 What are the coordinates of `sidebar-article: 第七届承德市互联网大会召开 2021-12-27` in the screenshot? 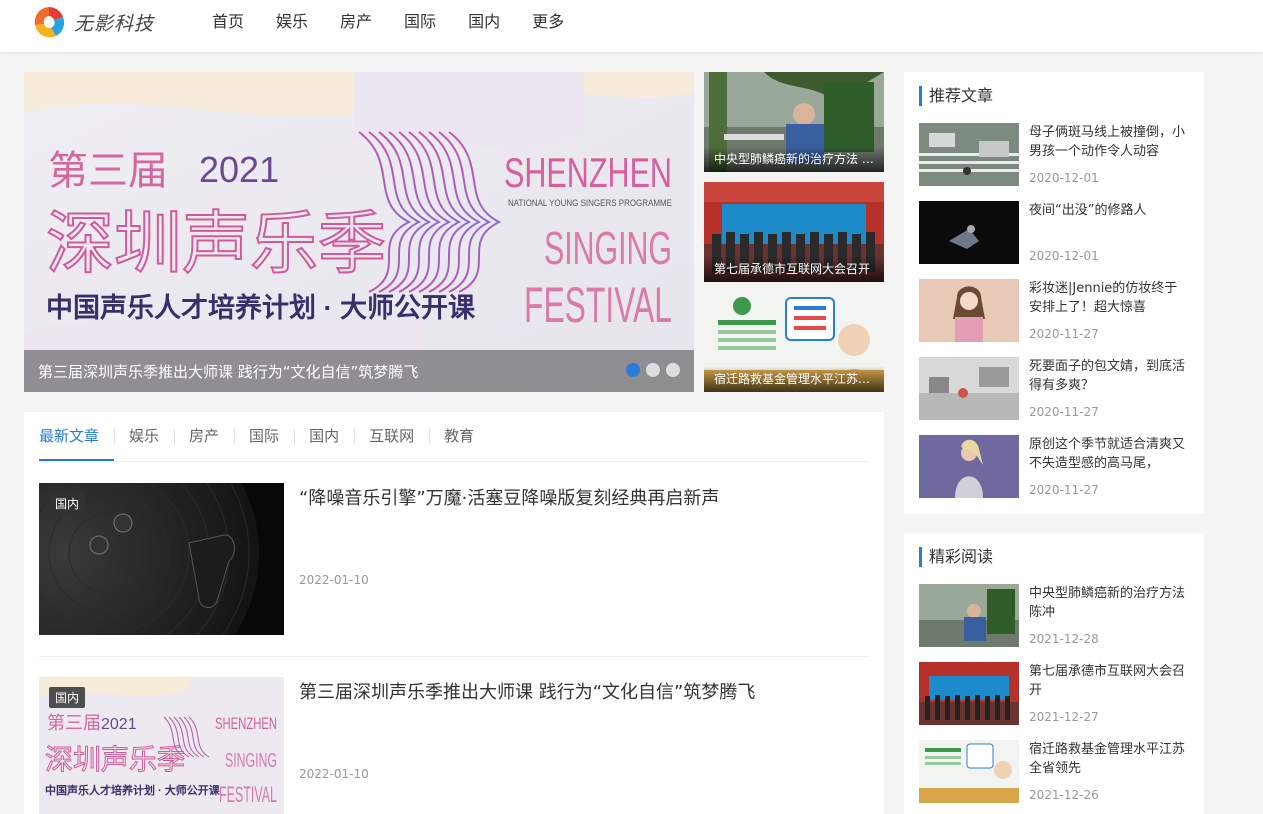 It's located at (1054, 694).